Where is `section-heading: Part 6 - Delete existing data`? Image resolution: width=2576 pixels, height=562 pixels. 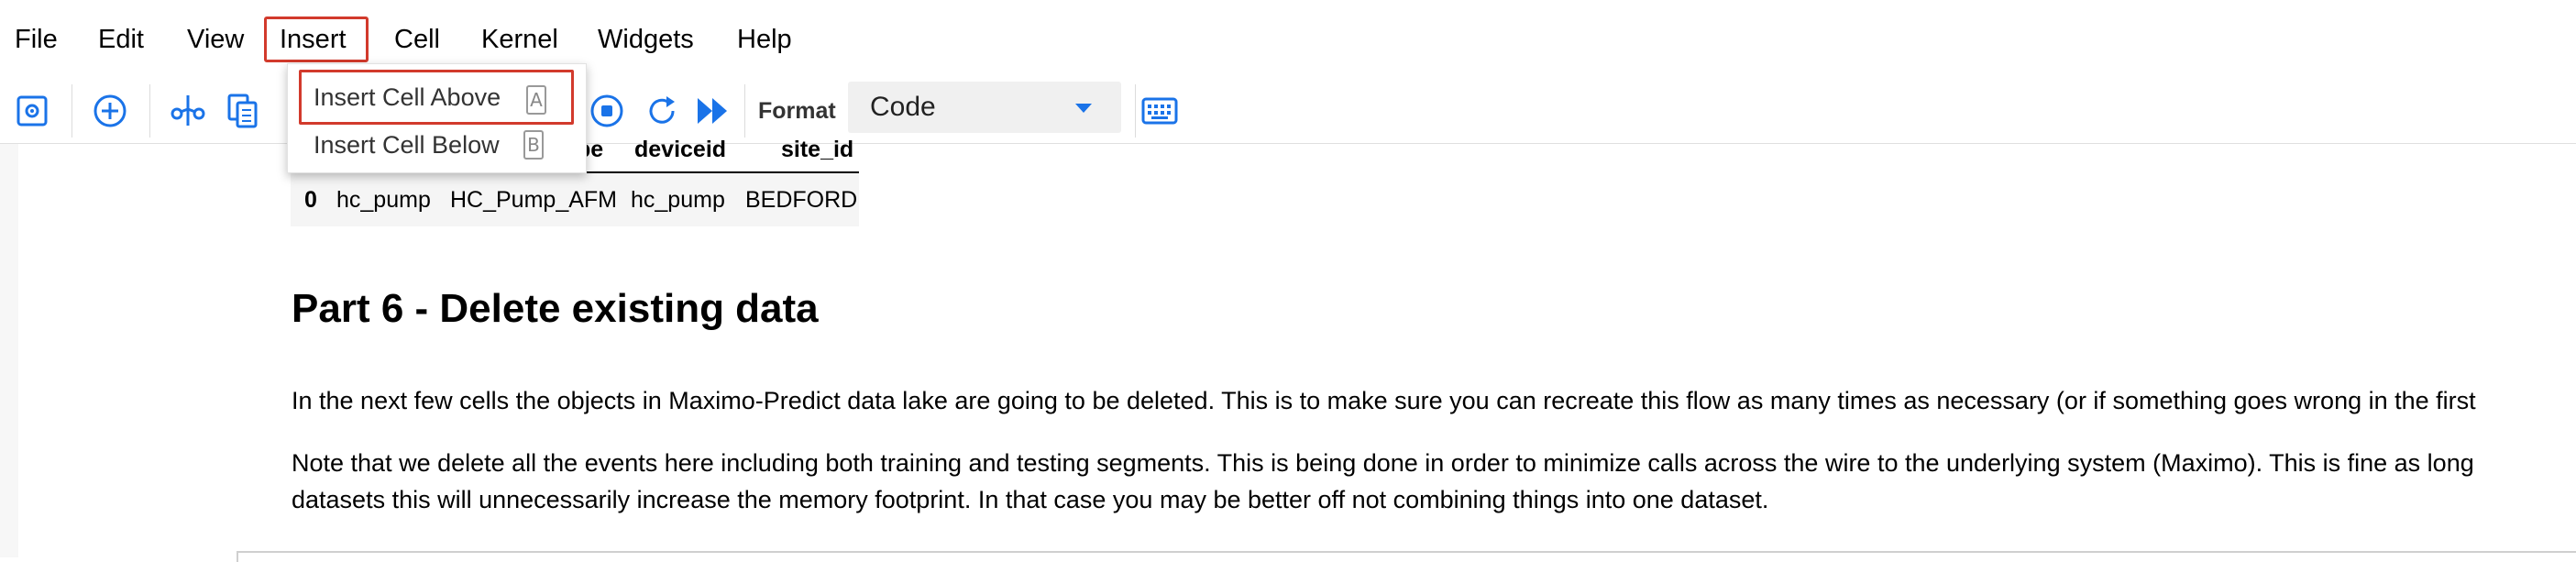 section-heading: Part 6 - Delete existing data is located at coordinates (555, 309).